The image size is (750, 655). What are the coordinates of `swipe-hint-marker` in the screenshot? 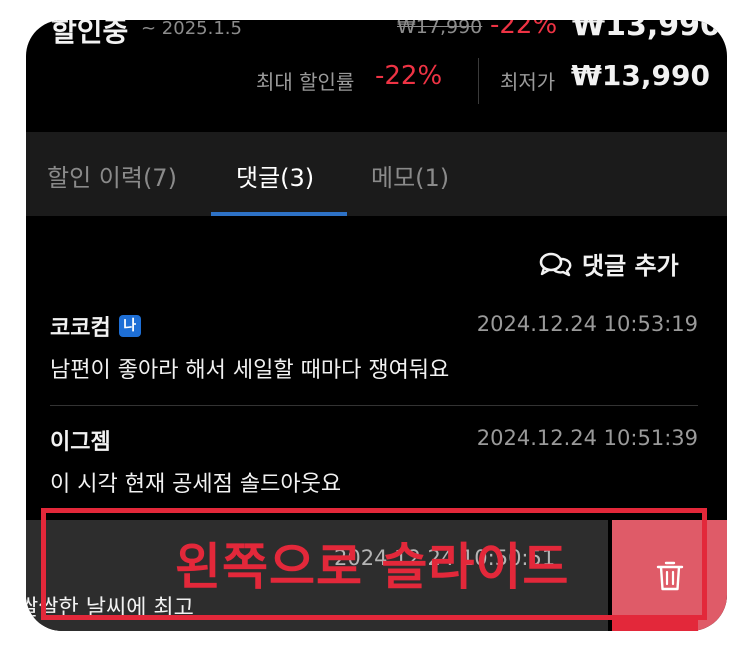 It's located at (655, 624).